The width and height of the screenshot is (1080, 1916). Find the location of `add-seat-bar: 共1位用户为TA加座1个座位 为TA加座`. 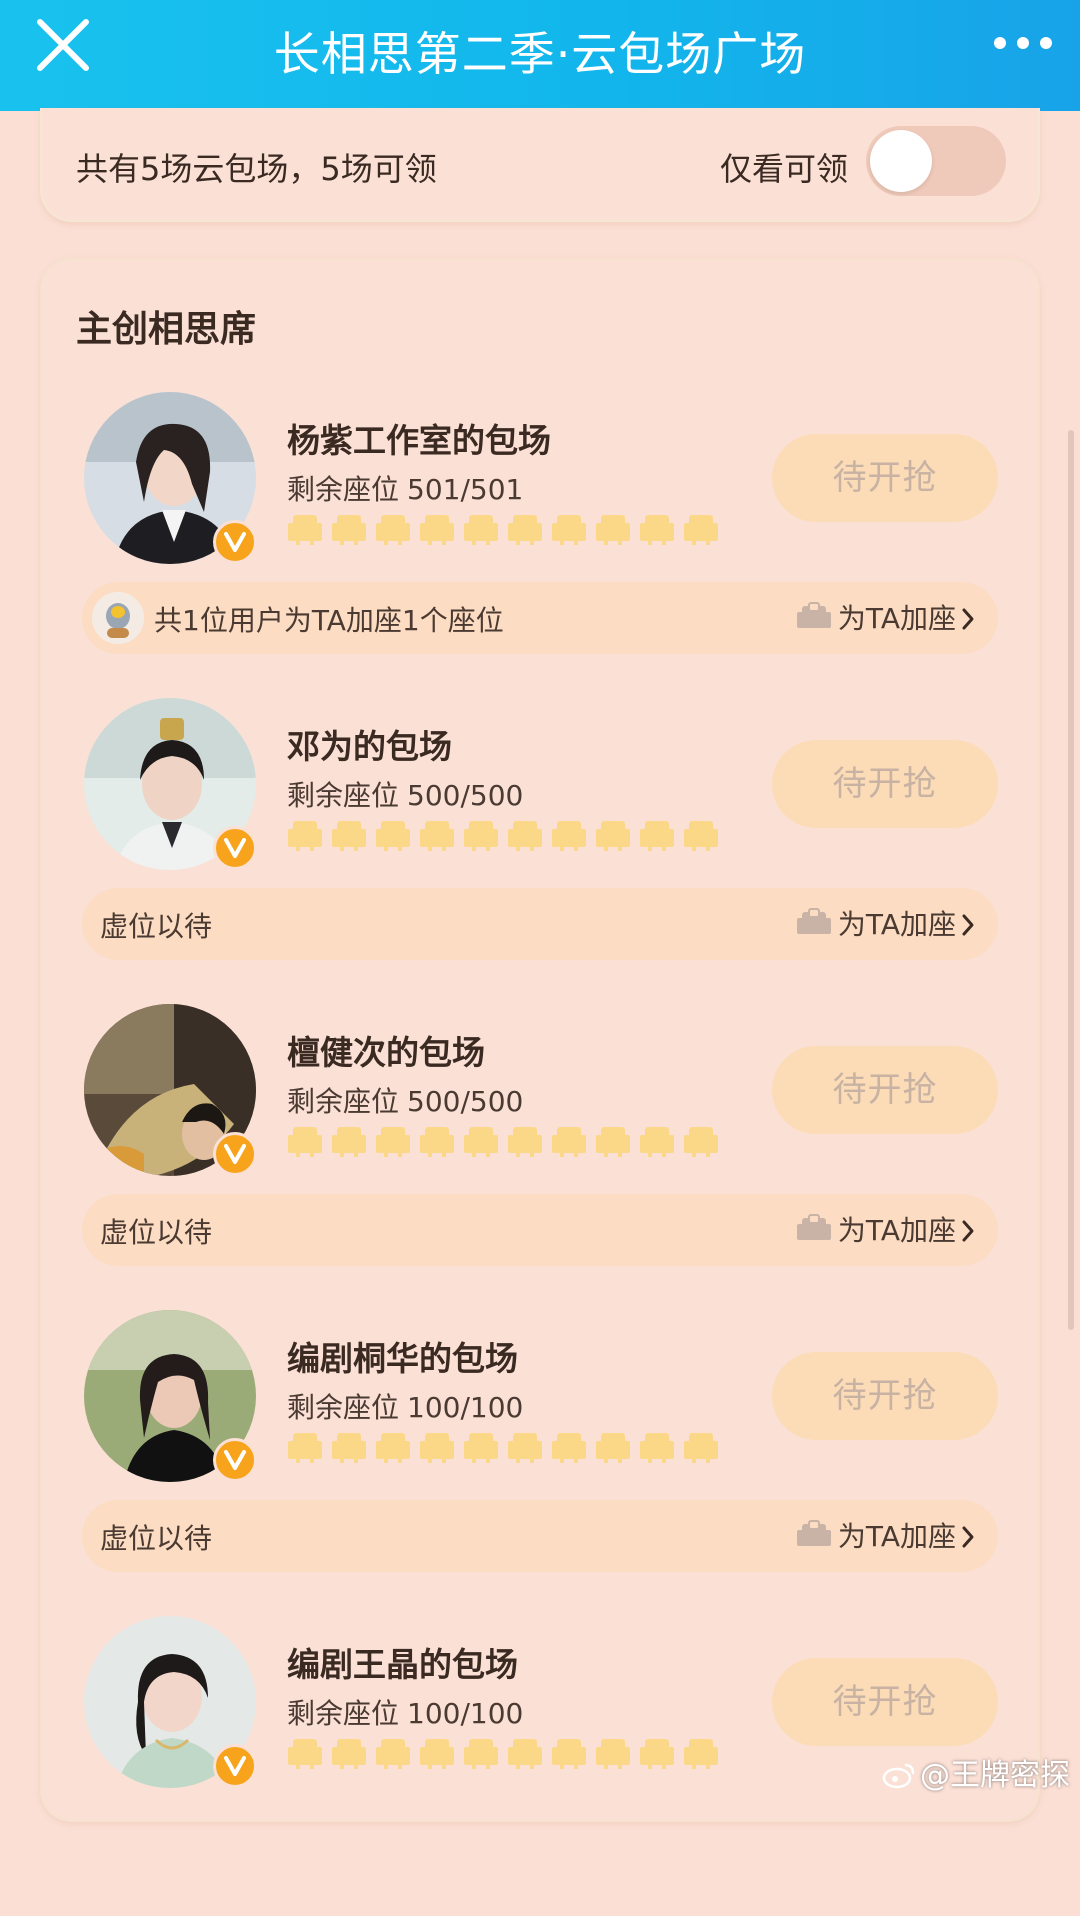

add-seat-bar: 共1位用户为TA加座1个座位 为TA加座 is located at coordinates (540, 618).